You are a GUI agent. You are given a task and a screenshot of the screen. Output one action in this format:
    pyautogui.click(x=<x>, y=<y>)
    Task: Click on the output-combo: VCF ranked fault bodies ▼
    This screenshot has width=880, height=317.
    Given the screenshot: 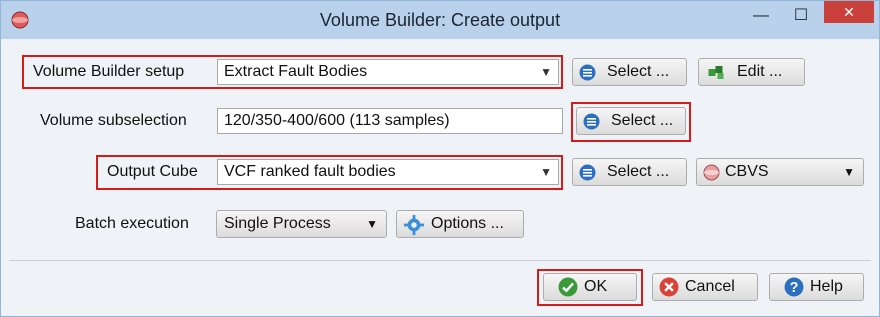 What is the action you would take?
    pyautogui.click(x=388, y=172)
    